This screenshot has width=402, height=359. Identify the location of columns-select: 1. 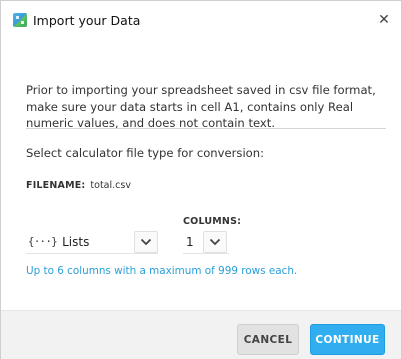
(206, 242).